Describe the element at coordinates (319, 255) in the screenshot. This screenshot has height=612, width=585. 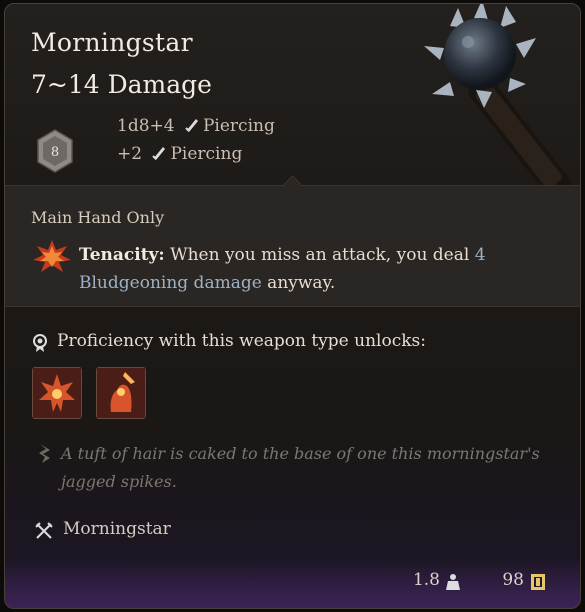
I see `tenacity-text-before: When you miss an attack, you deal` at that location.